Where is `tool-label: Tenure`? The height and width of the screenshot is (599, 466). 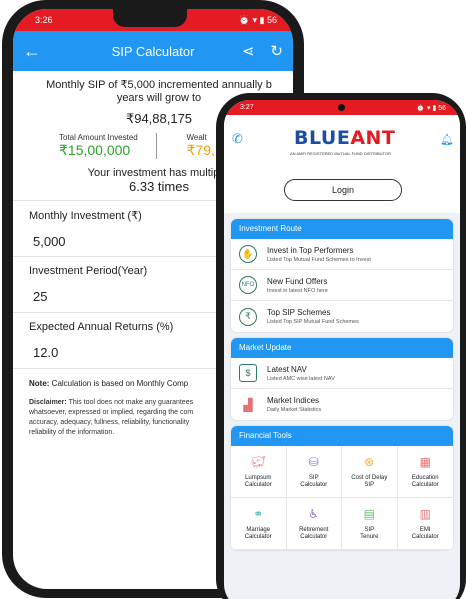
tool-label: Tenure is located at coordinates (369, 537).